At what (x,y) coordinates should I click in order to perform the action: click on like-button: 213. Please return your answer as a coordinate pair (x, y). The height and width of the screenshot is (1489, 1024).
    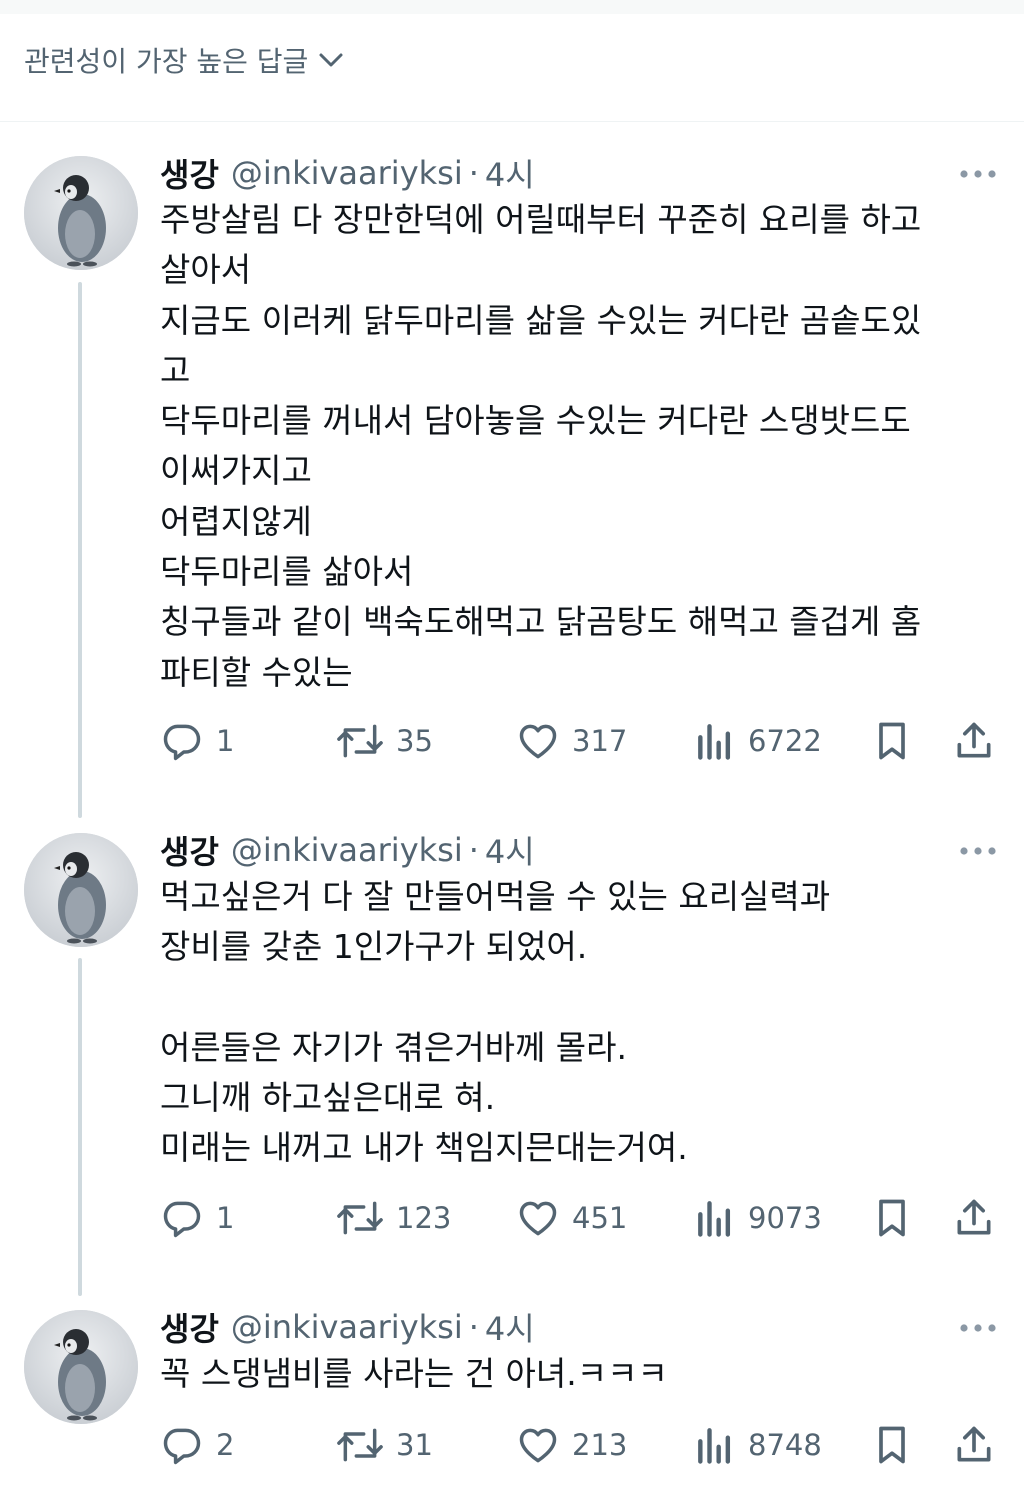
    Looking at the image, I should click on (571, 1445).